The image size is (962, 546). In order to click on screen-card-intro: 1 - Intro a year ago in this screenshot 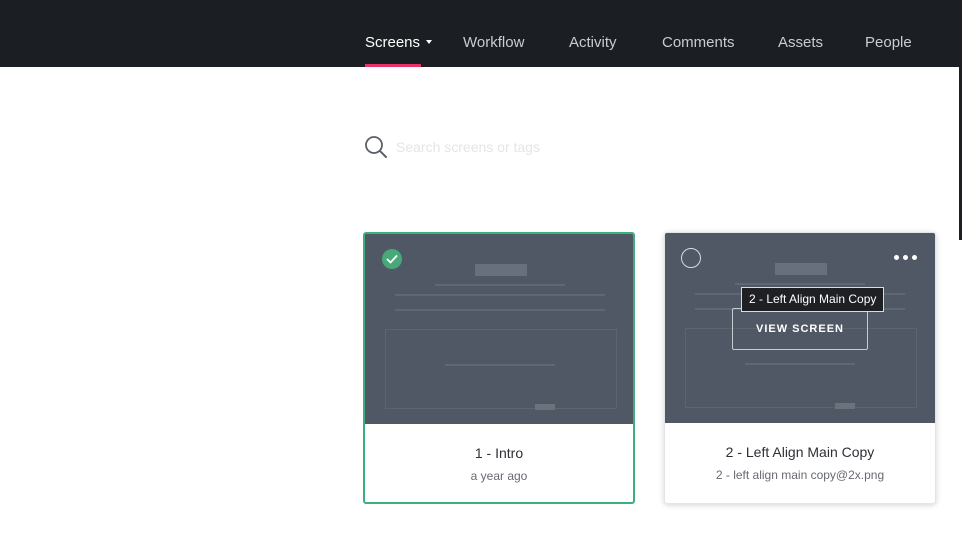, I will do `click(499, 368)`.